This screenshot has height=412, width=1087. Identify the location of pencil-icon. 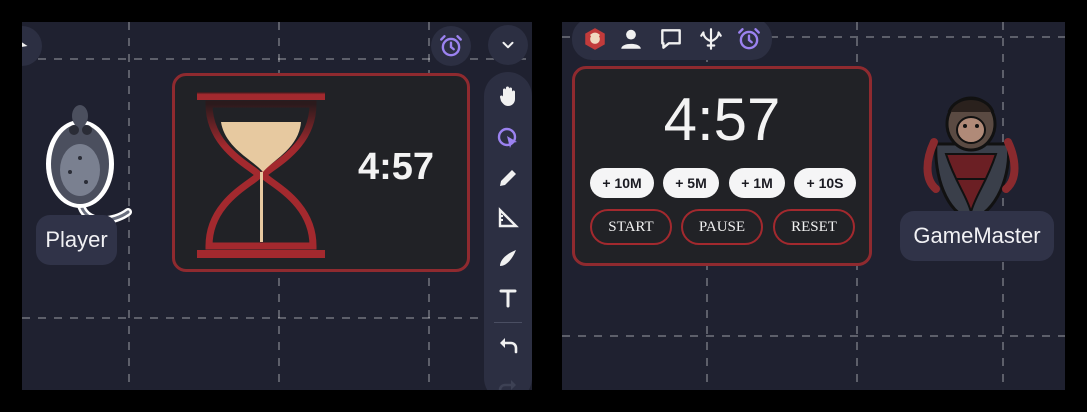
(508, 178).